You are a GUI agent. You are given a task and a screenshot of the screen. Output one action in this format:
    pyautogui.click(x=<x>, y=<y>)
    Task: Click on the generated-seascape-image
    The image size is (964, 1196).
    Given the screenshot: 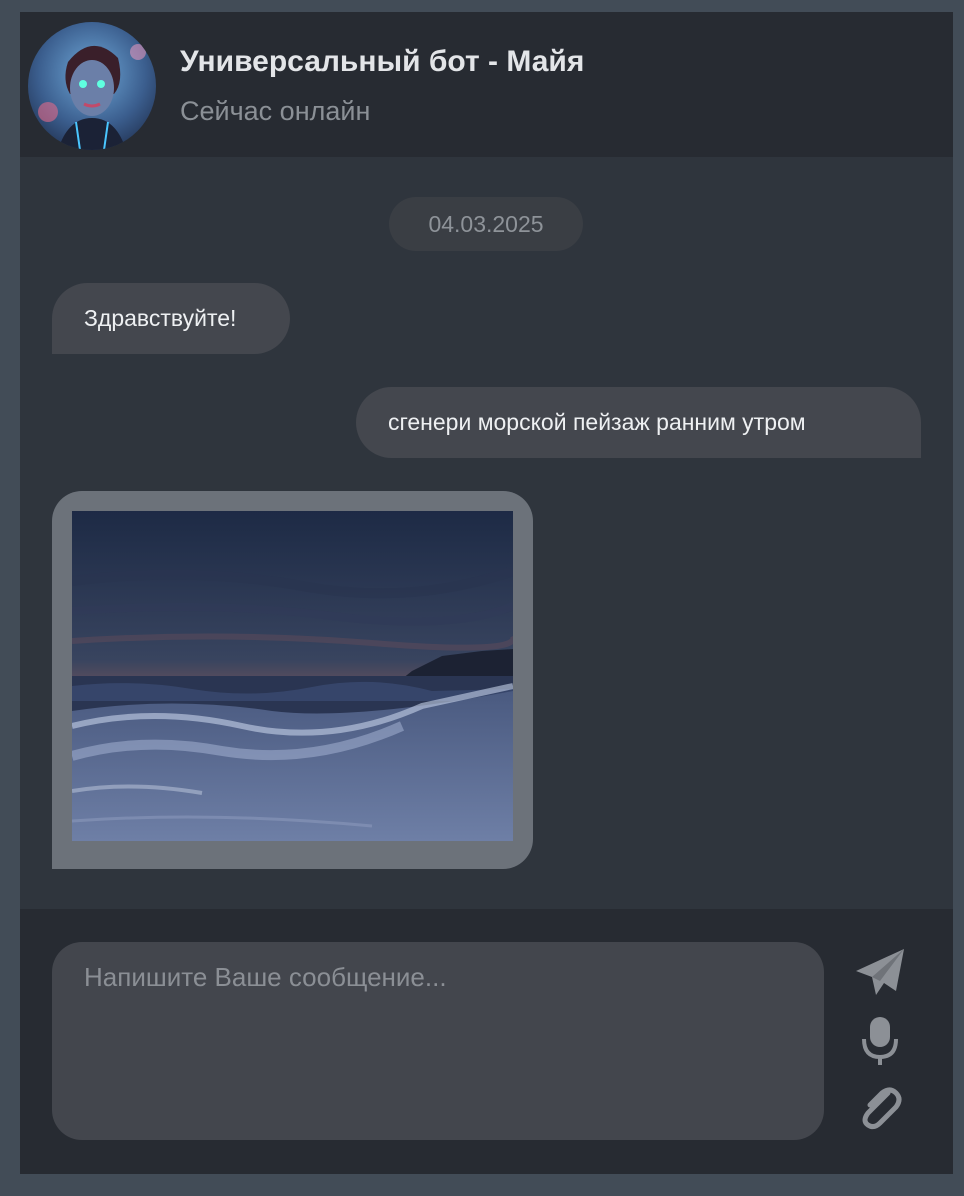 What is the action you would take?
    pyautogui.click(x=292, y=676)
    